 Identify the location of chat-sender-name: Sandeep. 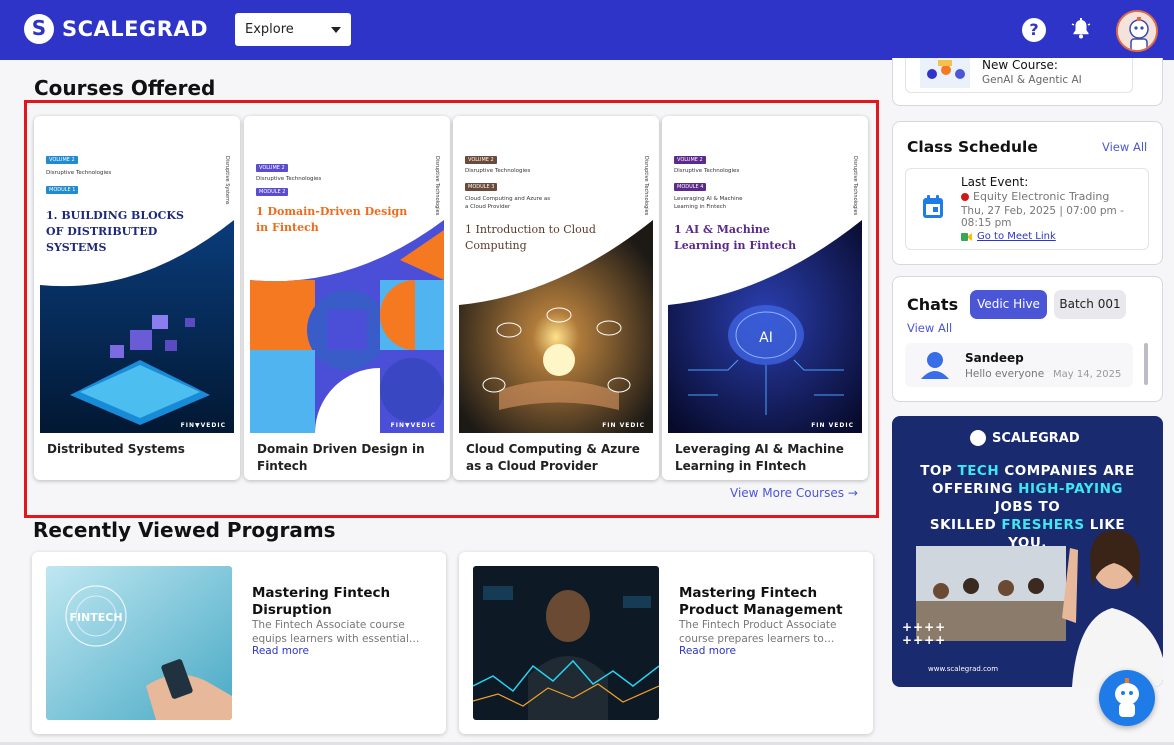
(994, 358).